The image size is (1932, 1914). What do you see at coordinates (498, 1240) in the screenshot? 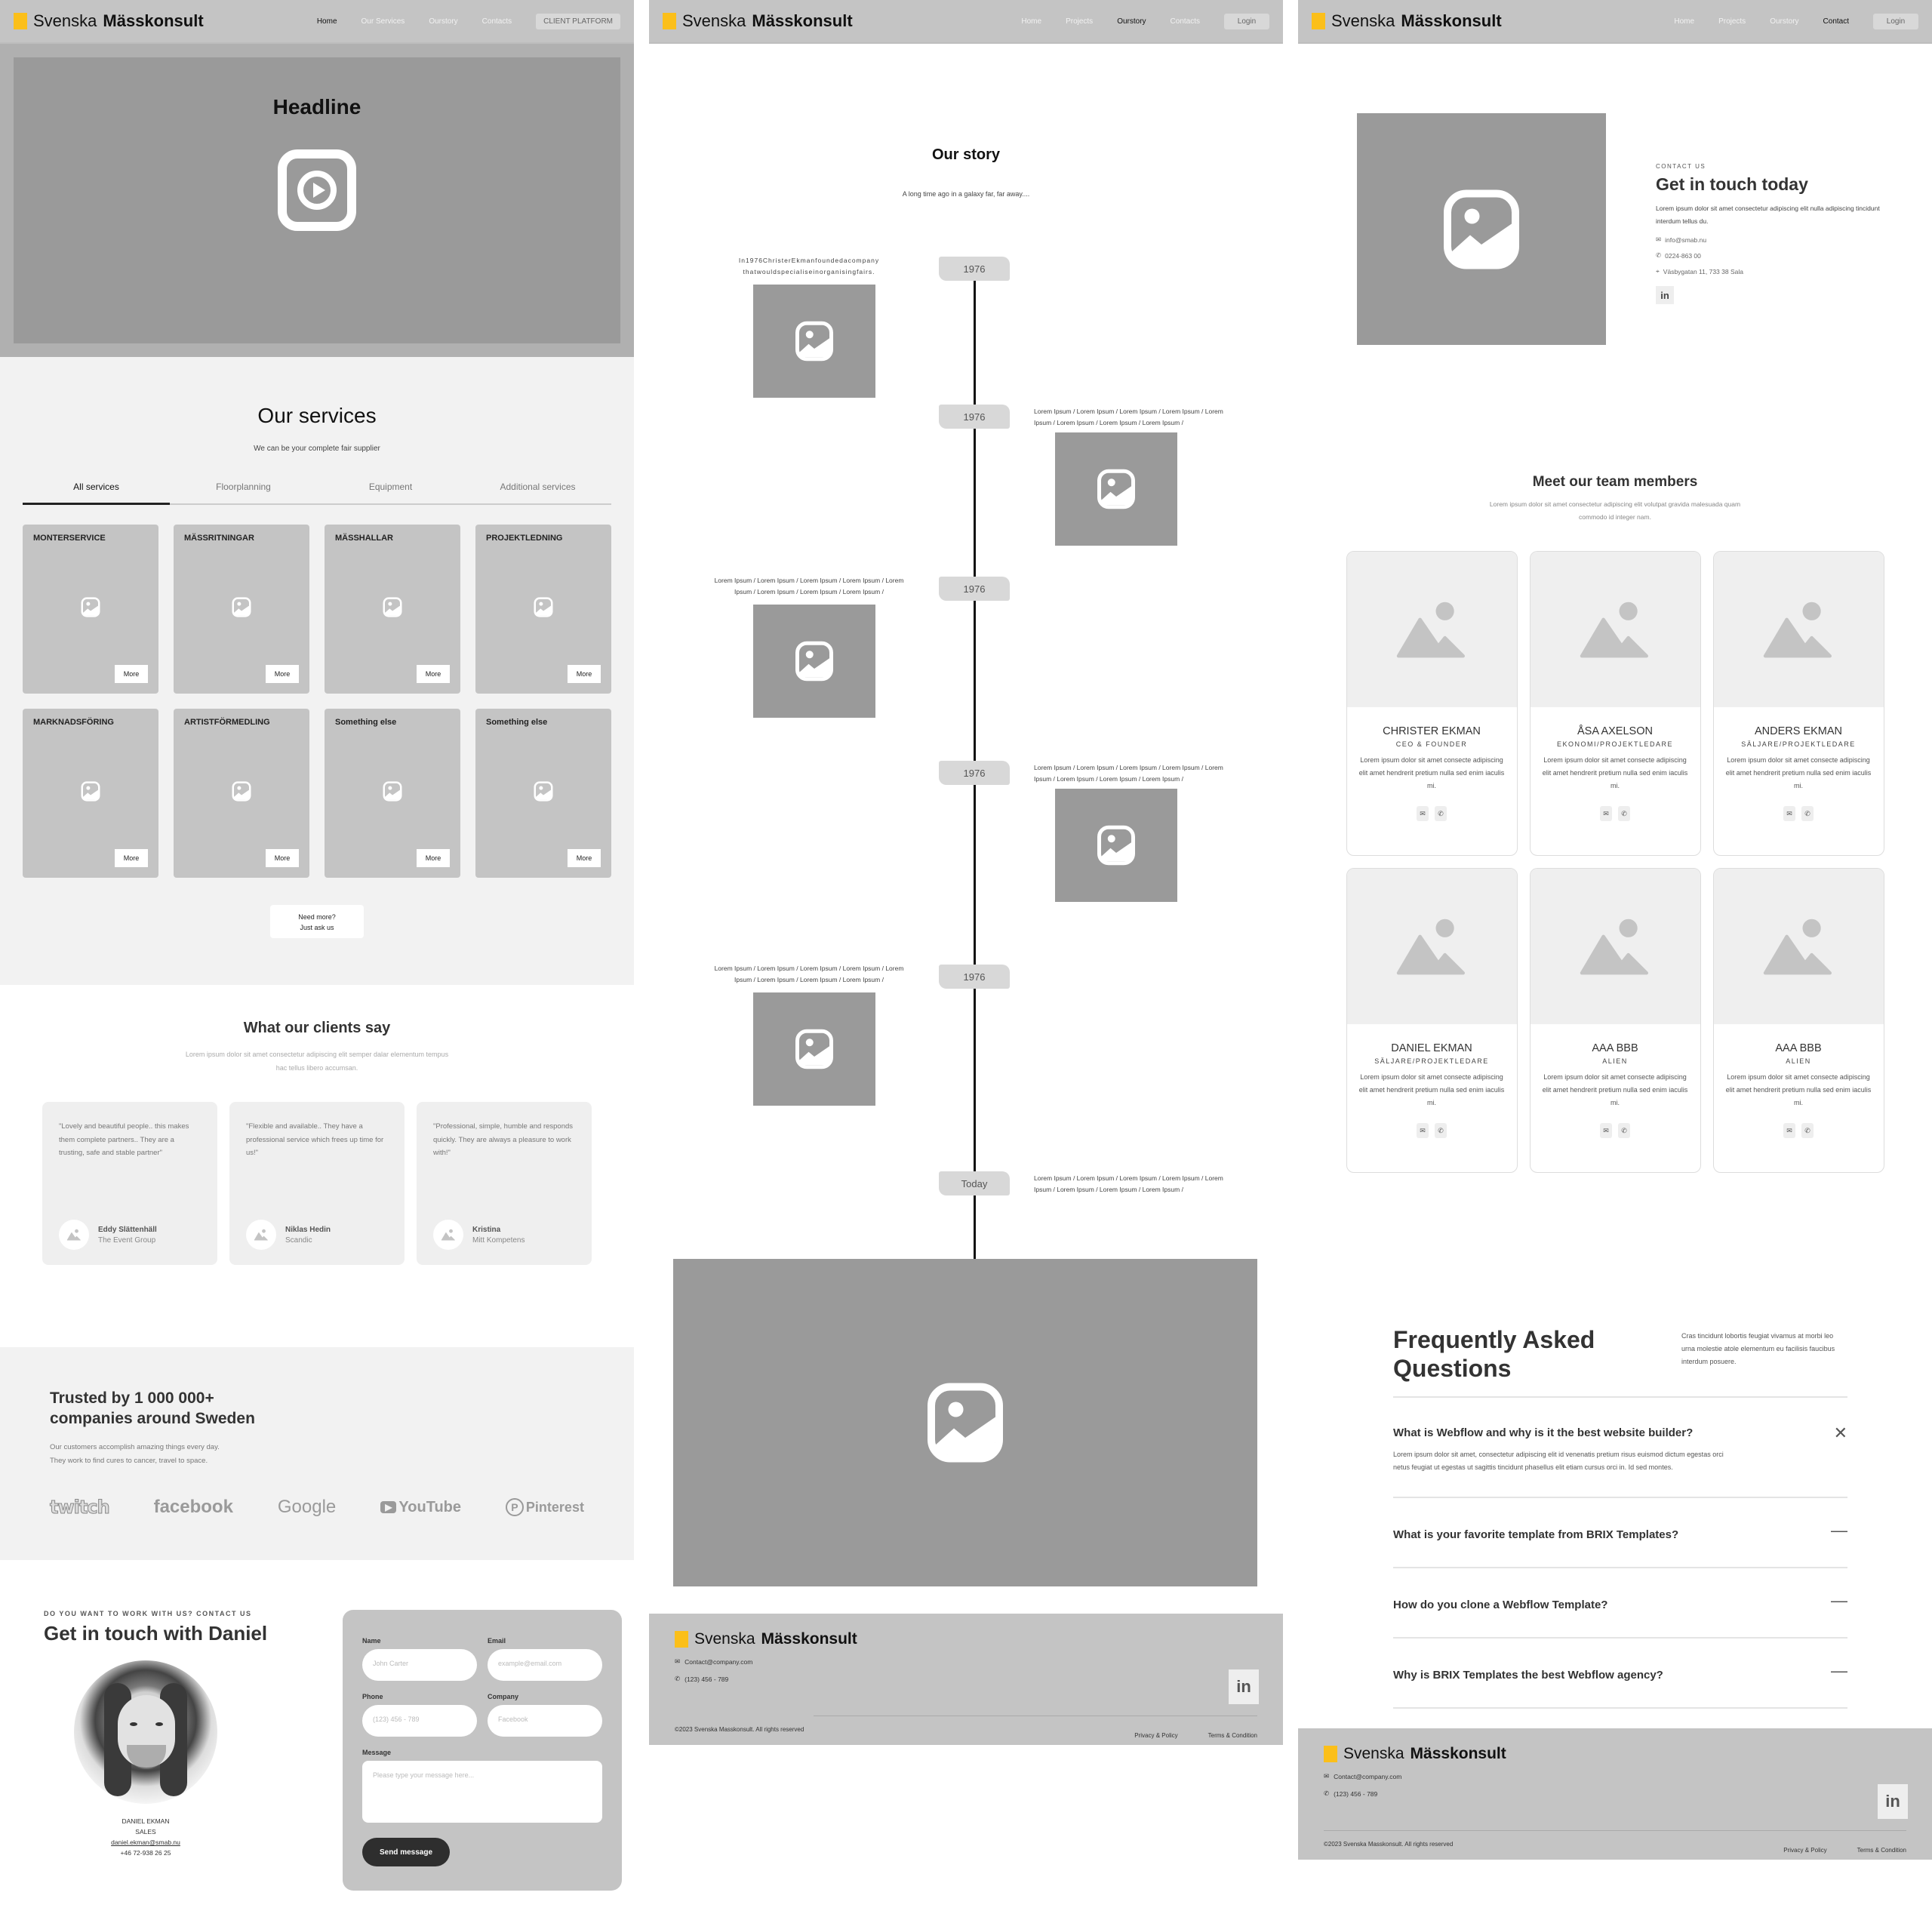
I see `testimonial-company: Mitt Kompetens` at bounding box center [498, 1240].